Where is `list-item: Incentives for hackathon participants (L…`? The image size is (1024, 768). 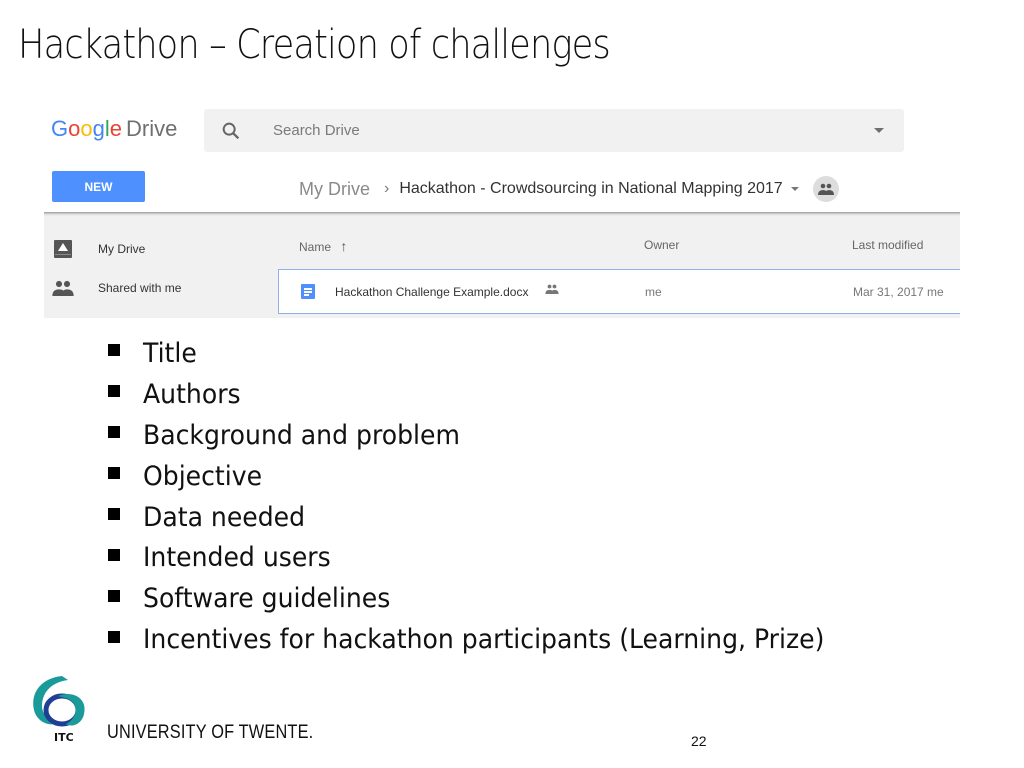
list-item: Incentives for hackathon participants (L… is located at coordinates (492, 639).